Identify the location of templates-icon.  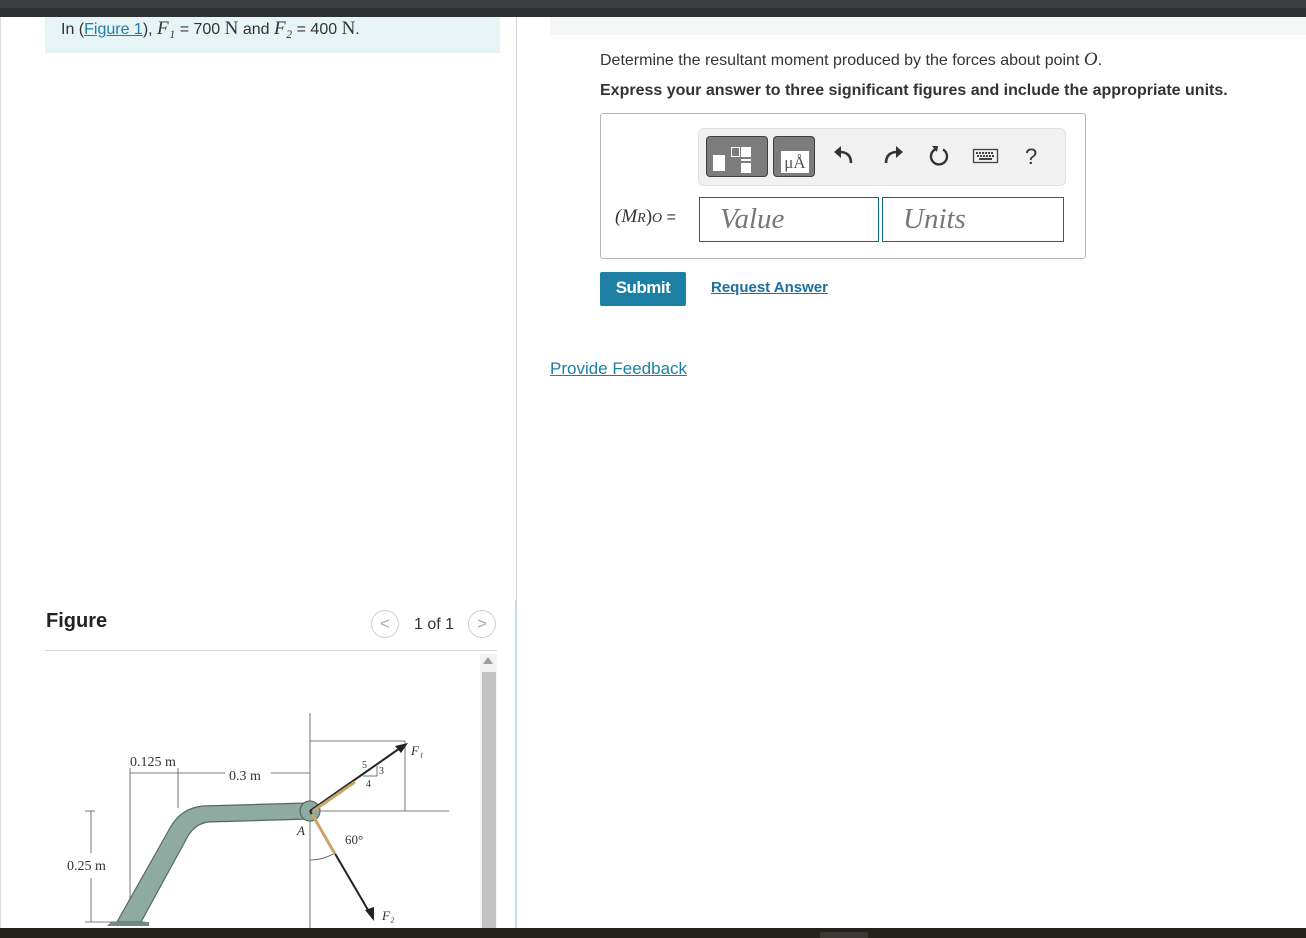
(737, 156).